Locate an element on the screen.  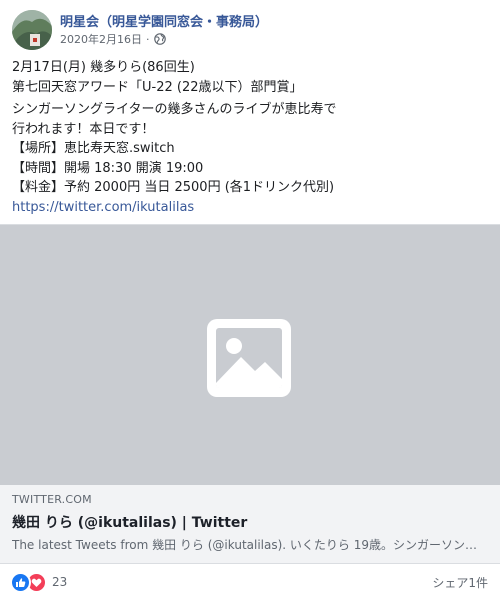
link-title: 幾田 りら (@ikutalilas) | Twitter is located at coordinates (129, 522).